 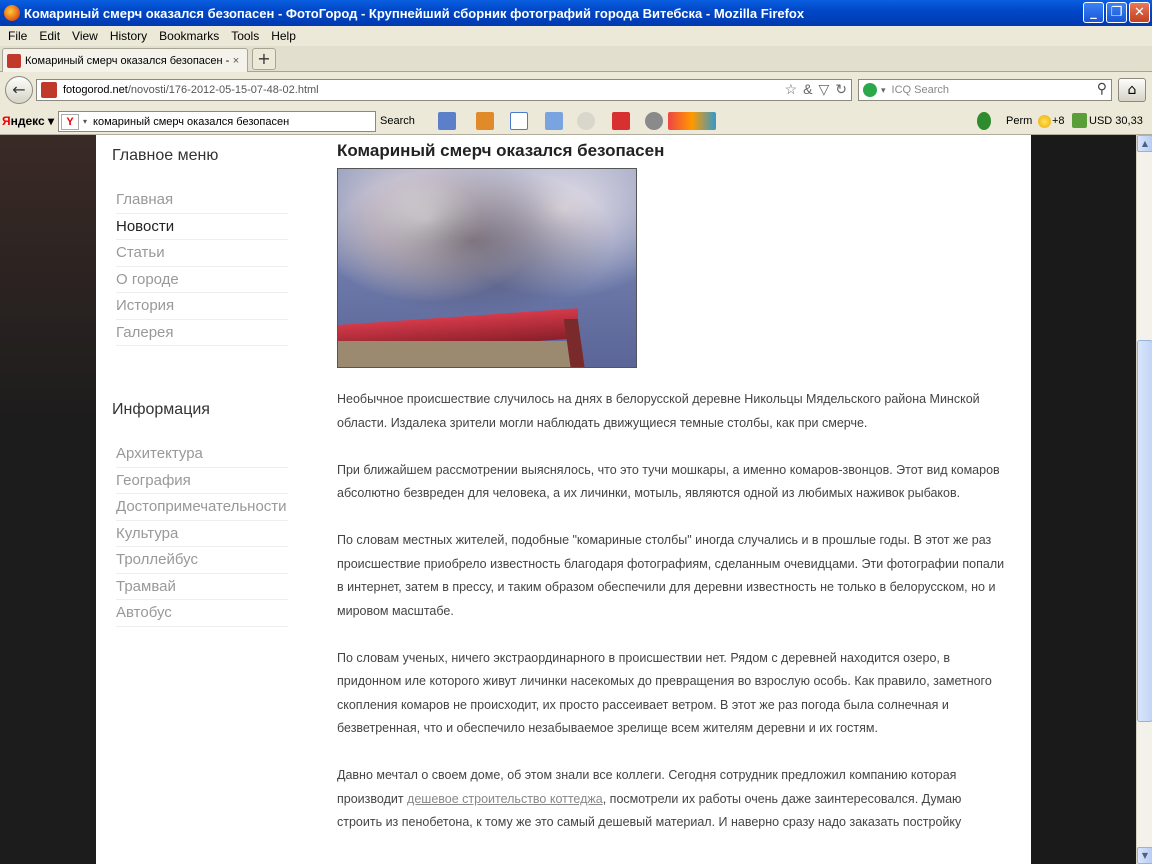 I want to click on main-menu-item: Статьи, so click(x=202, y=253).